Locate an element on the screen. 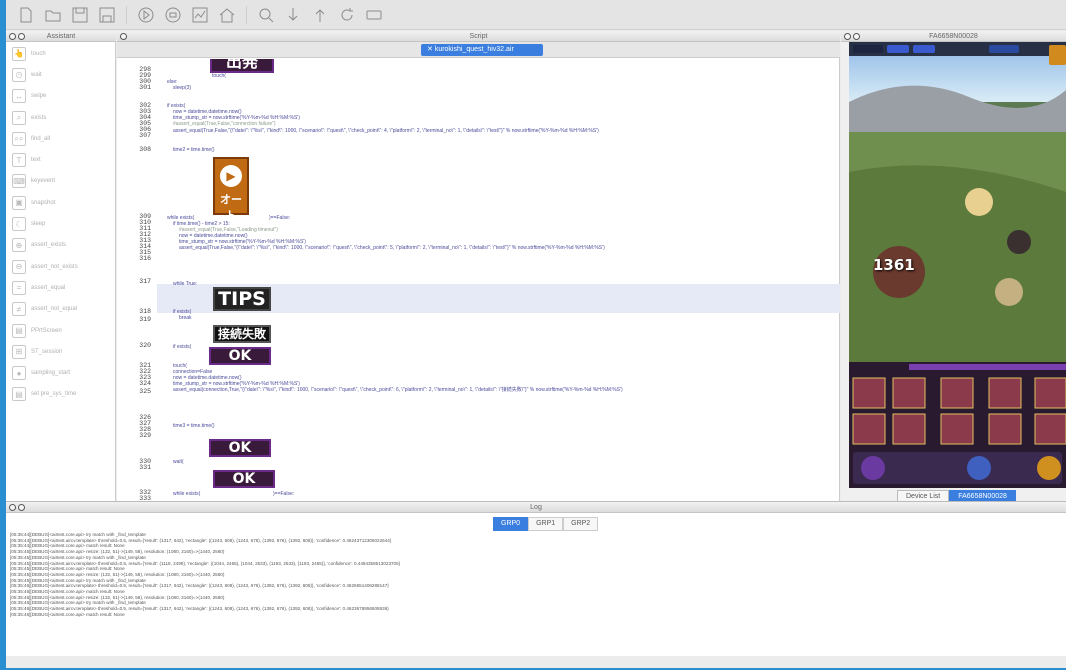  assistant-item: 👆 touch is located at coordinates (61, 53).